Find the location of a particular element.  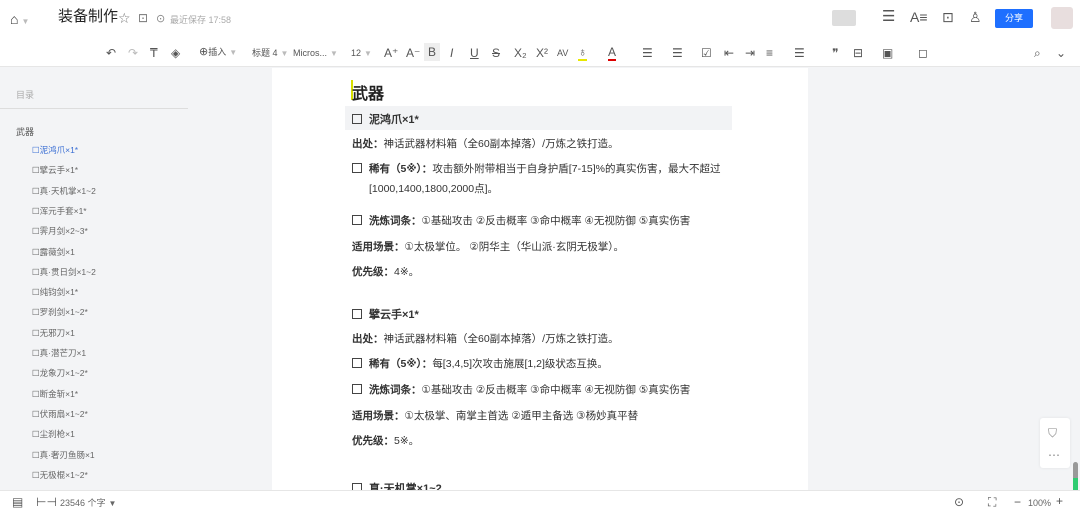

share-button: 分享 is located at coordinates (1014, 18).